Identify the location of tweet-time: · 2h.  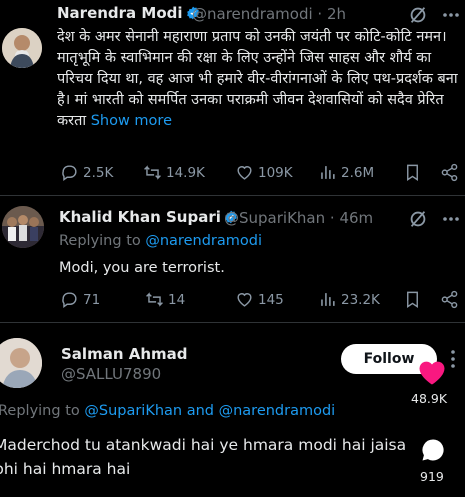
(331, 14).